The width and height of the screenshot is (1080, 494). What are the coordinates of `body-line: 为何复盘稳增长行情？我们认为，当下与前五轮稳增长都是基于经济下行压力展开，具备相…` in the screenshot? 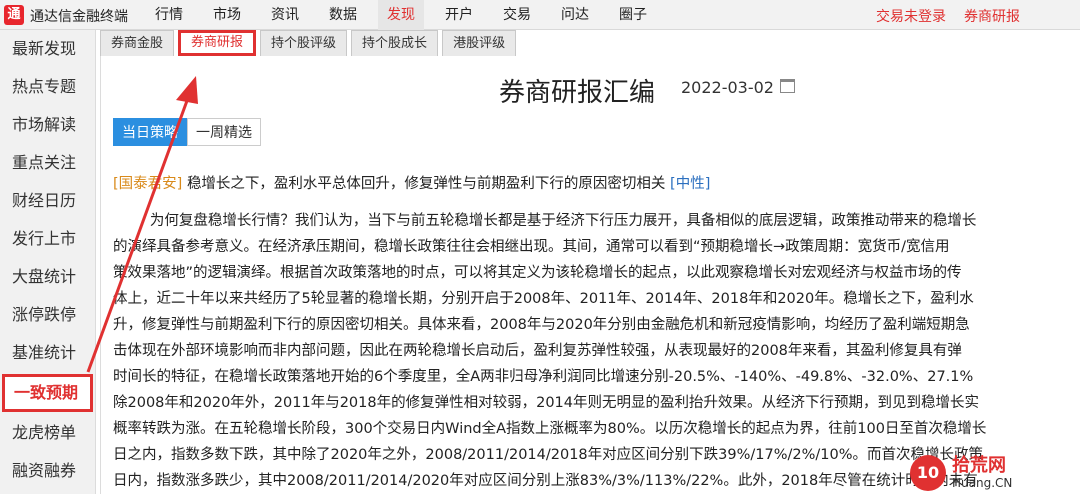 It's located at (545, 221).